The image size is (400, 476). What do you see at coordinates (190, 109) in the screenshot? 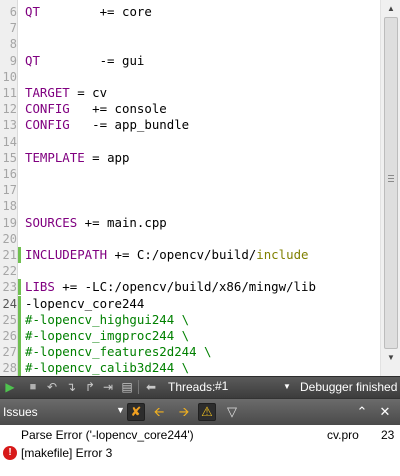
I see `code-line: 12 CONFIG += console` at bounding box center [190, 109].